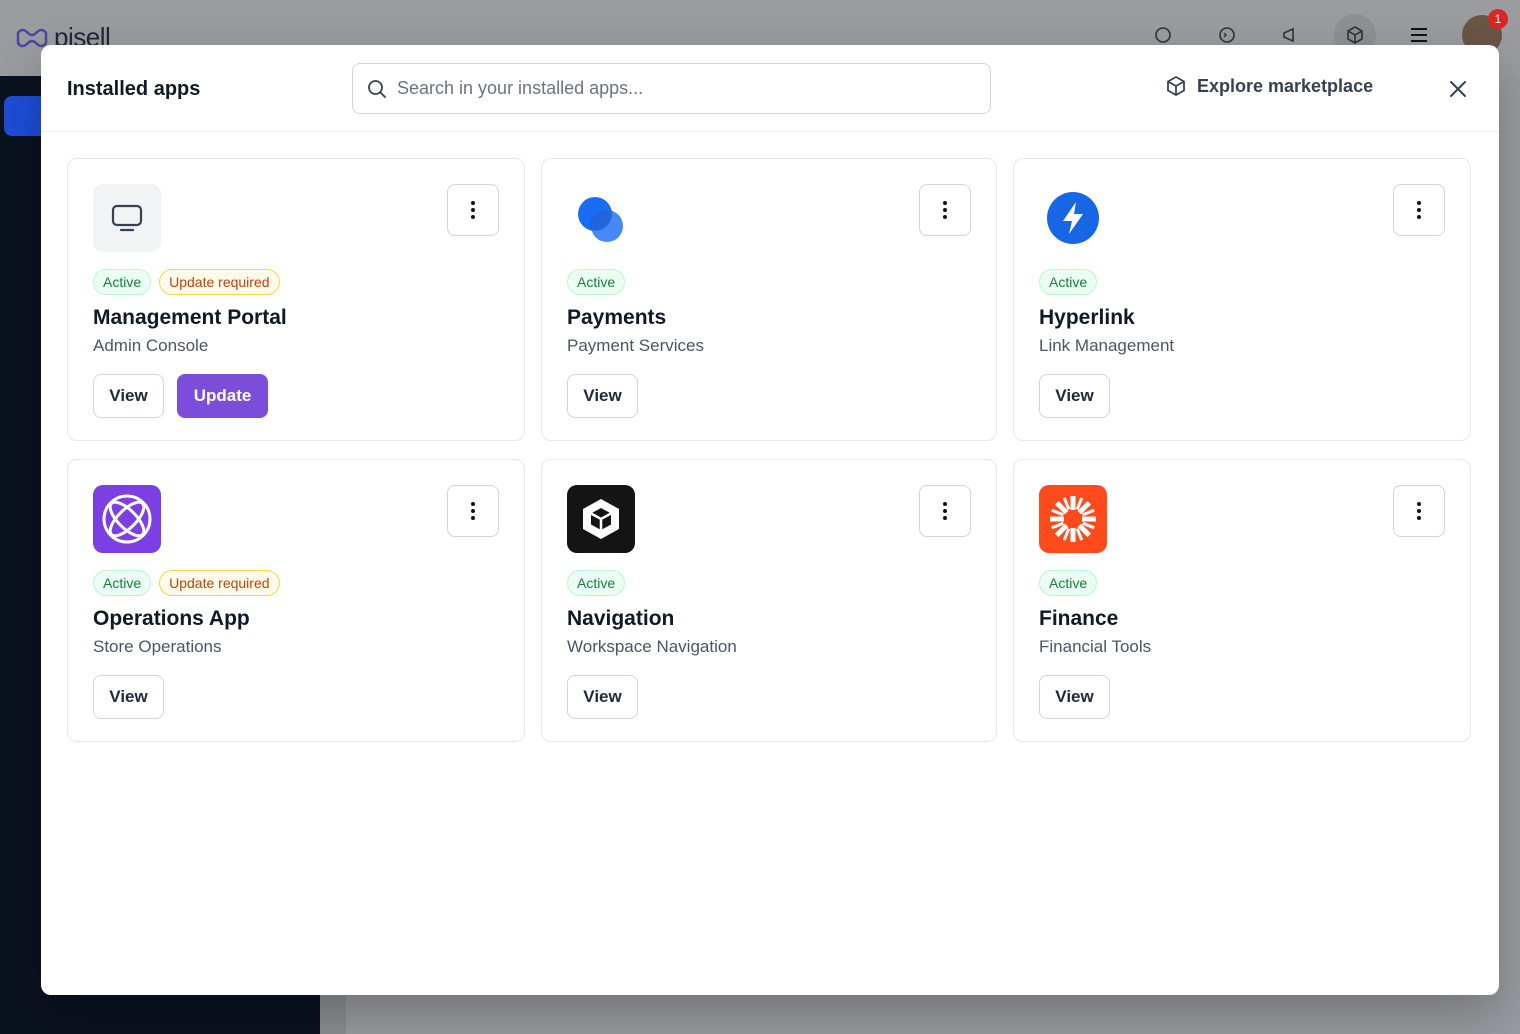 The image size is (1520, 1034). Describe the element at coordinates (1087, 317) in the screenshot. I see `app-name: Hyperlink` at that location.